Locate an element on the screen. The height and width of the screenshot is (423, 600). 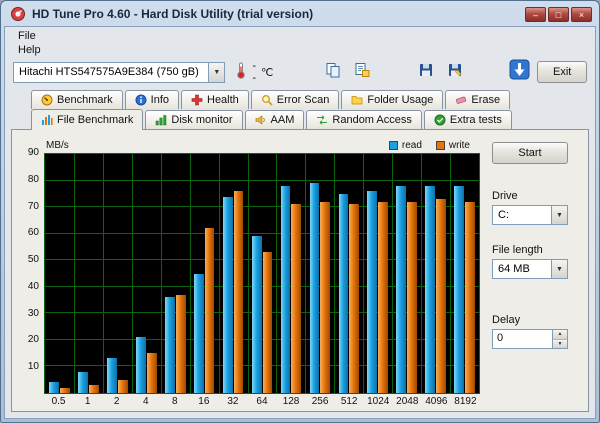
maximize-button: □ is located at coordinates (558, 14).